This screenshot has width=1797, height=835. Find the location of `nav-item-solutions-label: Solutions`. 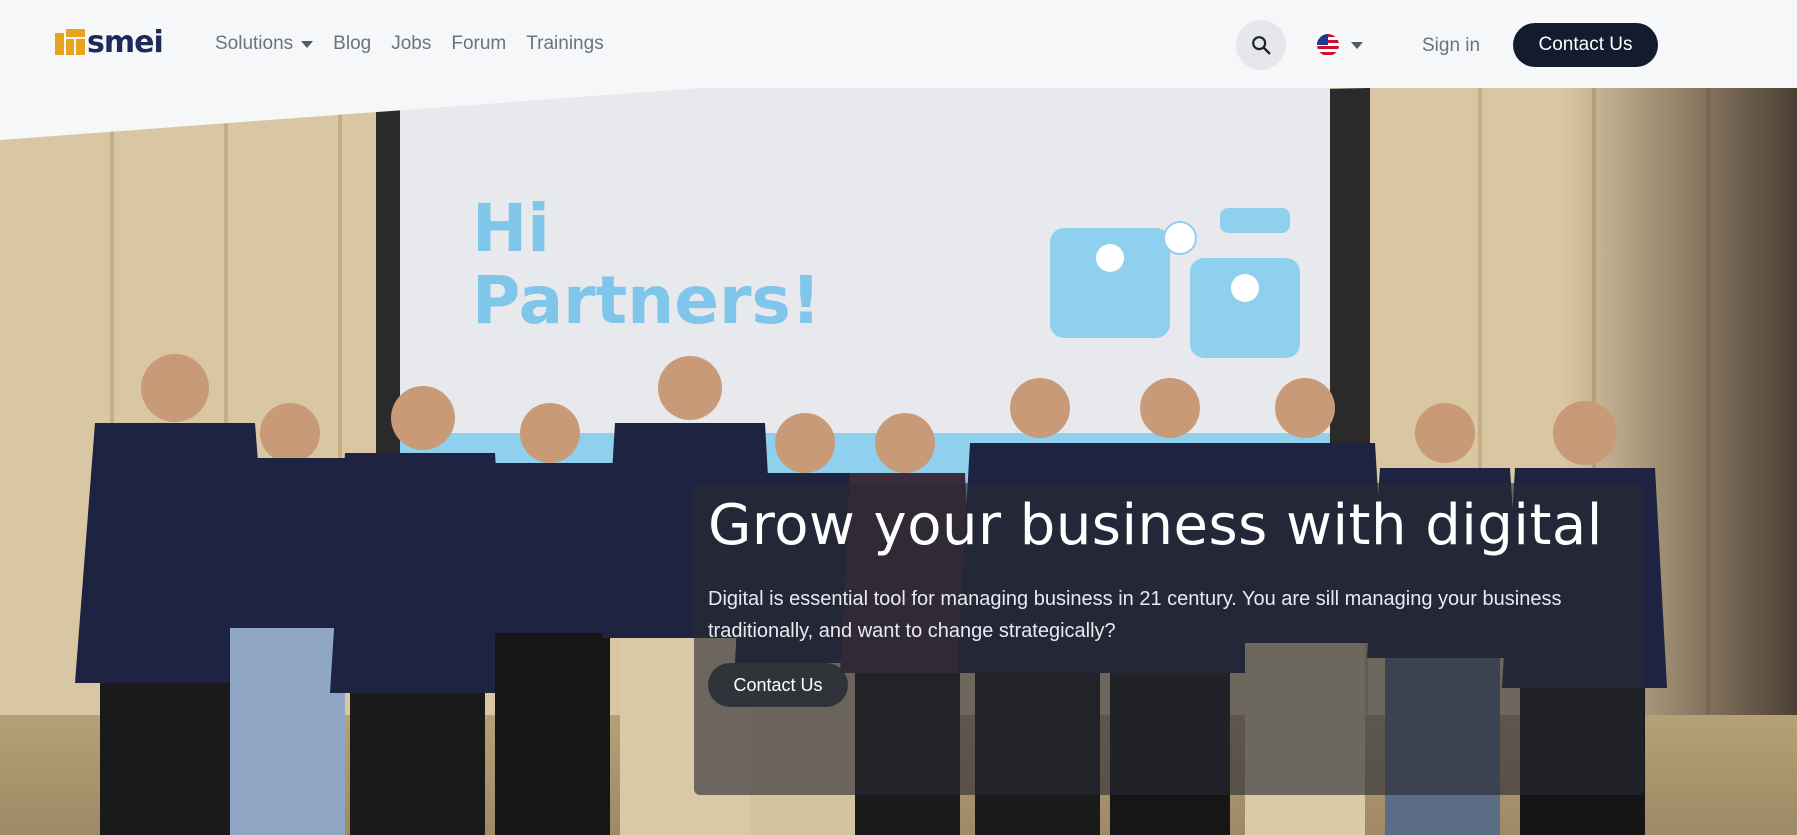

nav-item-solutions-label: Solutions is located at coordinates (254, 43).